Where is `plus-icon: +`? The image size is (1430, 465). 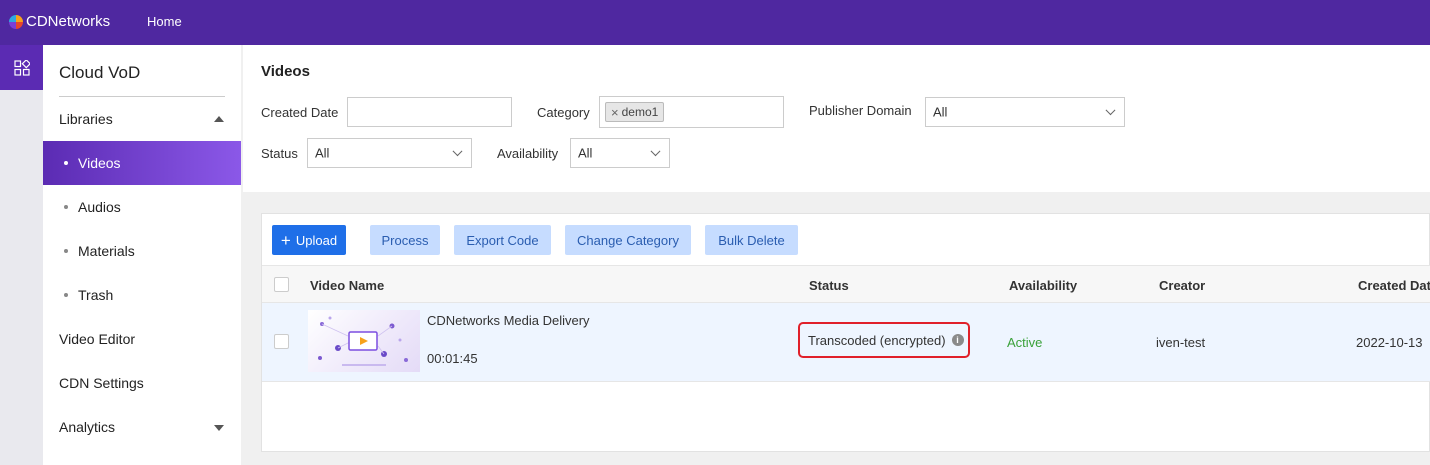 plus-icon: + is located at coordinates (285, 240).